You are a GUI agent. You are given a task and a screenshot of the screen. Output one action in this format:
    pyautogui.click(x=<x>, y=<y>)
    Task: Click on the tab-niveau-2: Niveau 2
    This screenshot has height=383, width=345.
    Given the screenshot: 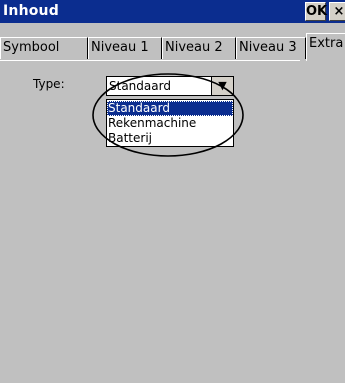 What is the action you would take?
    pyautogui.click(x=199, y=48)
    